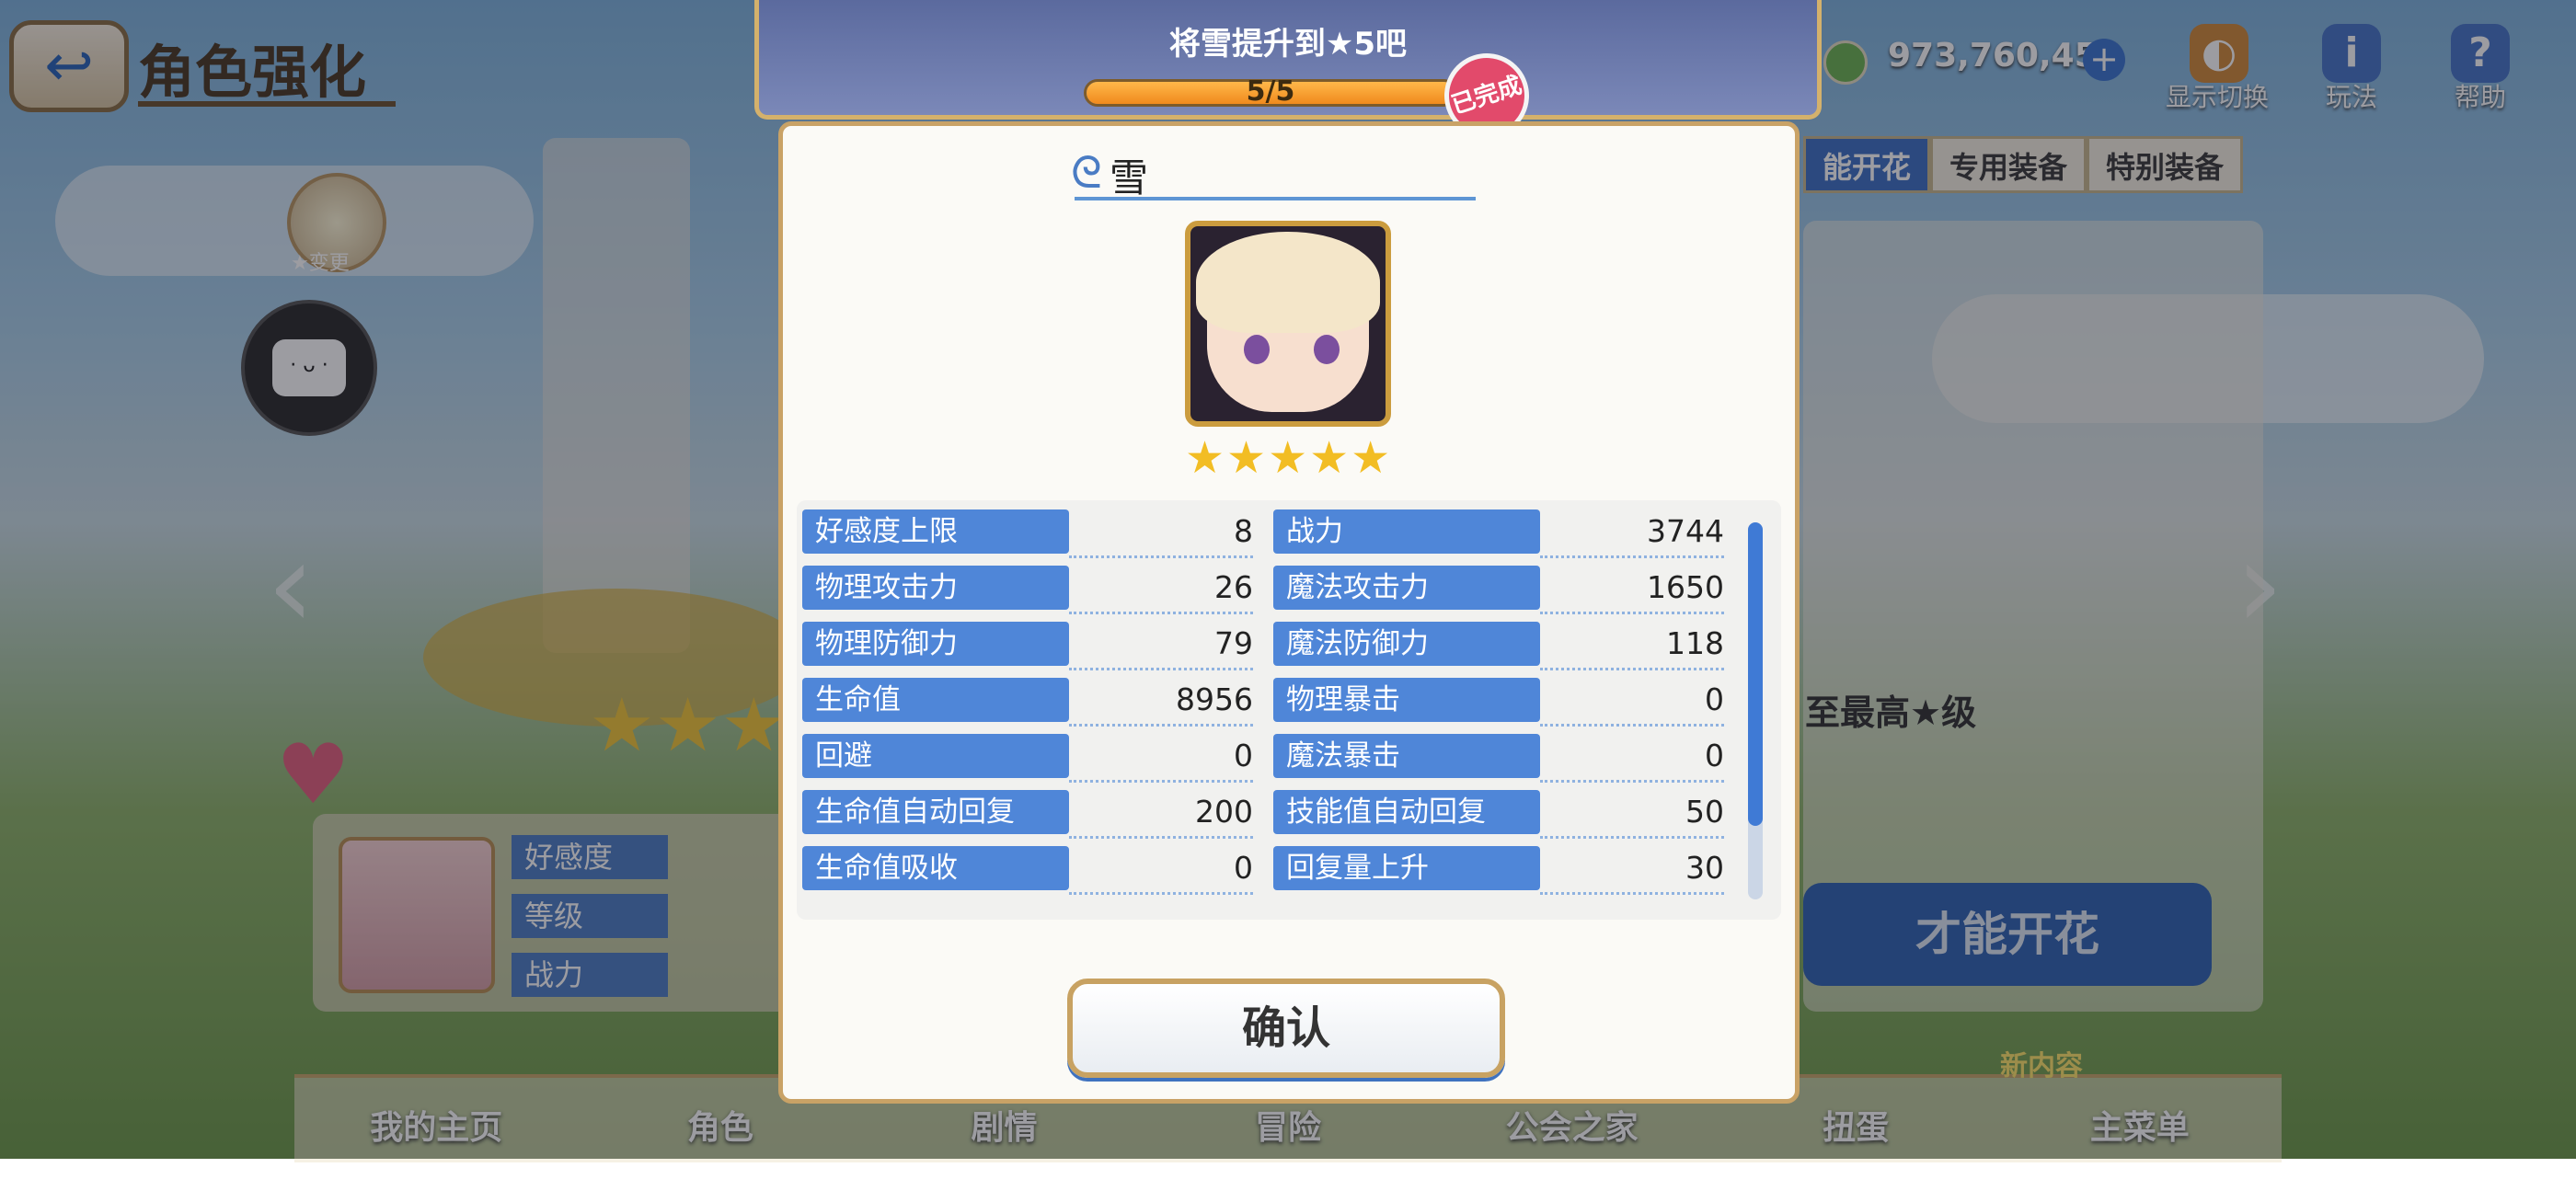  Describe the element at coordinates (1275, 198) in the screenshot. I see `name-underline` at that location.